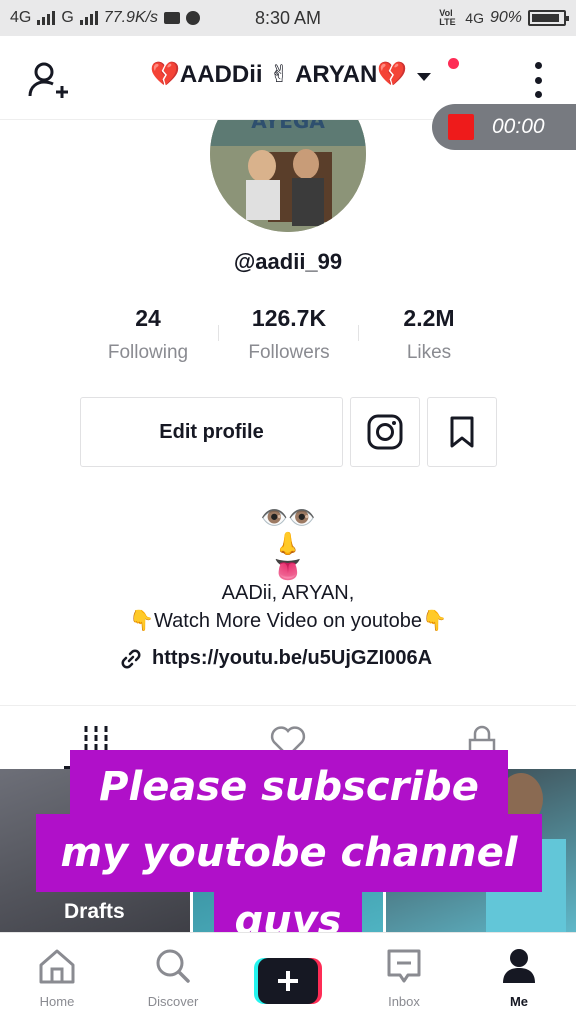 The image size is (576, 1024). I want to click on stat-label: Followers, so click(289, 352).